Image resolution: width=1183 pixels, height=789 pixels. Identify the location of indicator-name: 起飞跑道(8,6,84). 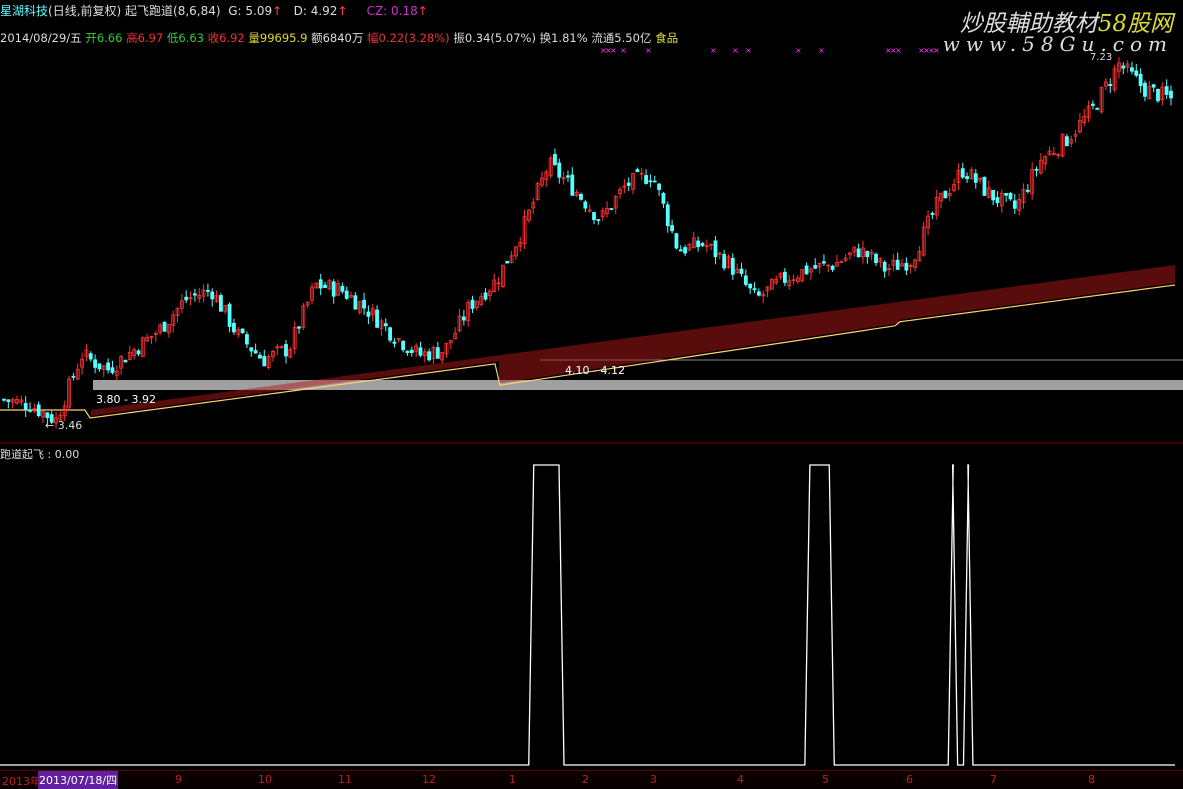
(173, 11).